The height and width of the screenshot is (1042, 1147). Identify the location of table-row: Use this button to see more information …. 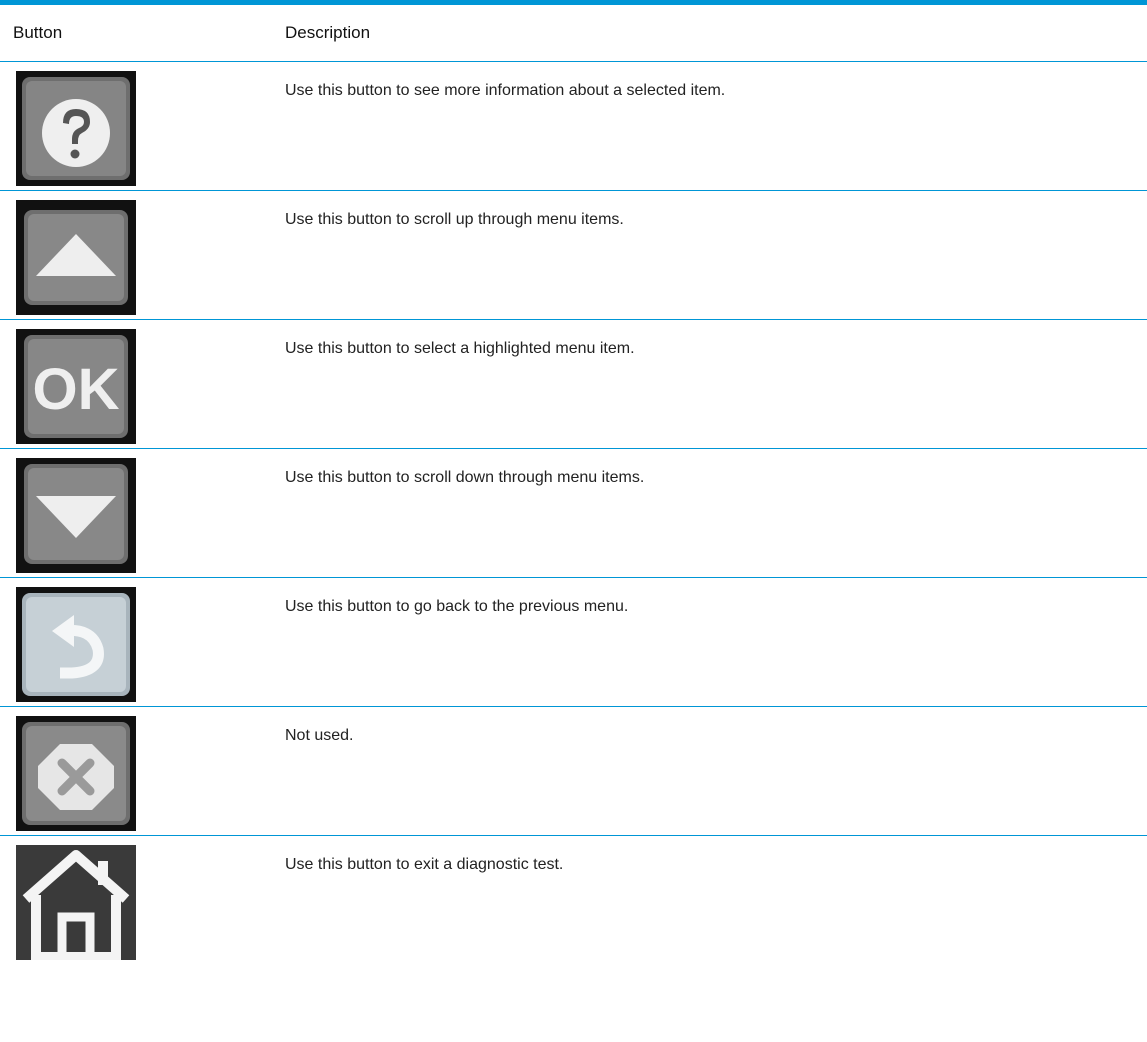
(573, 126).